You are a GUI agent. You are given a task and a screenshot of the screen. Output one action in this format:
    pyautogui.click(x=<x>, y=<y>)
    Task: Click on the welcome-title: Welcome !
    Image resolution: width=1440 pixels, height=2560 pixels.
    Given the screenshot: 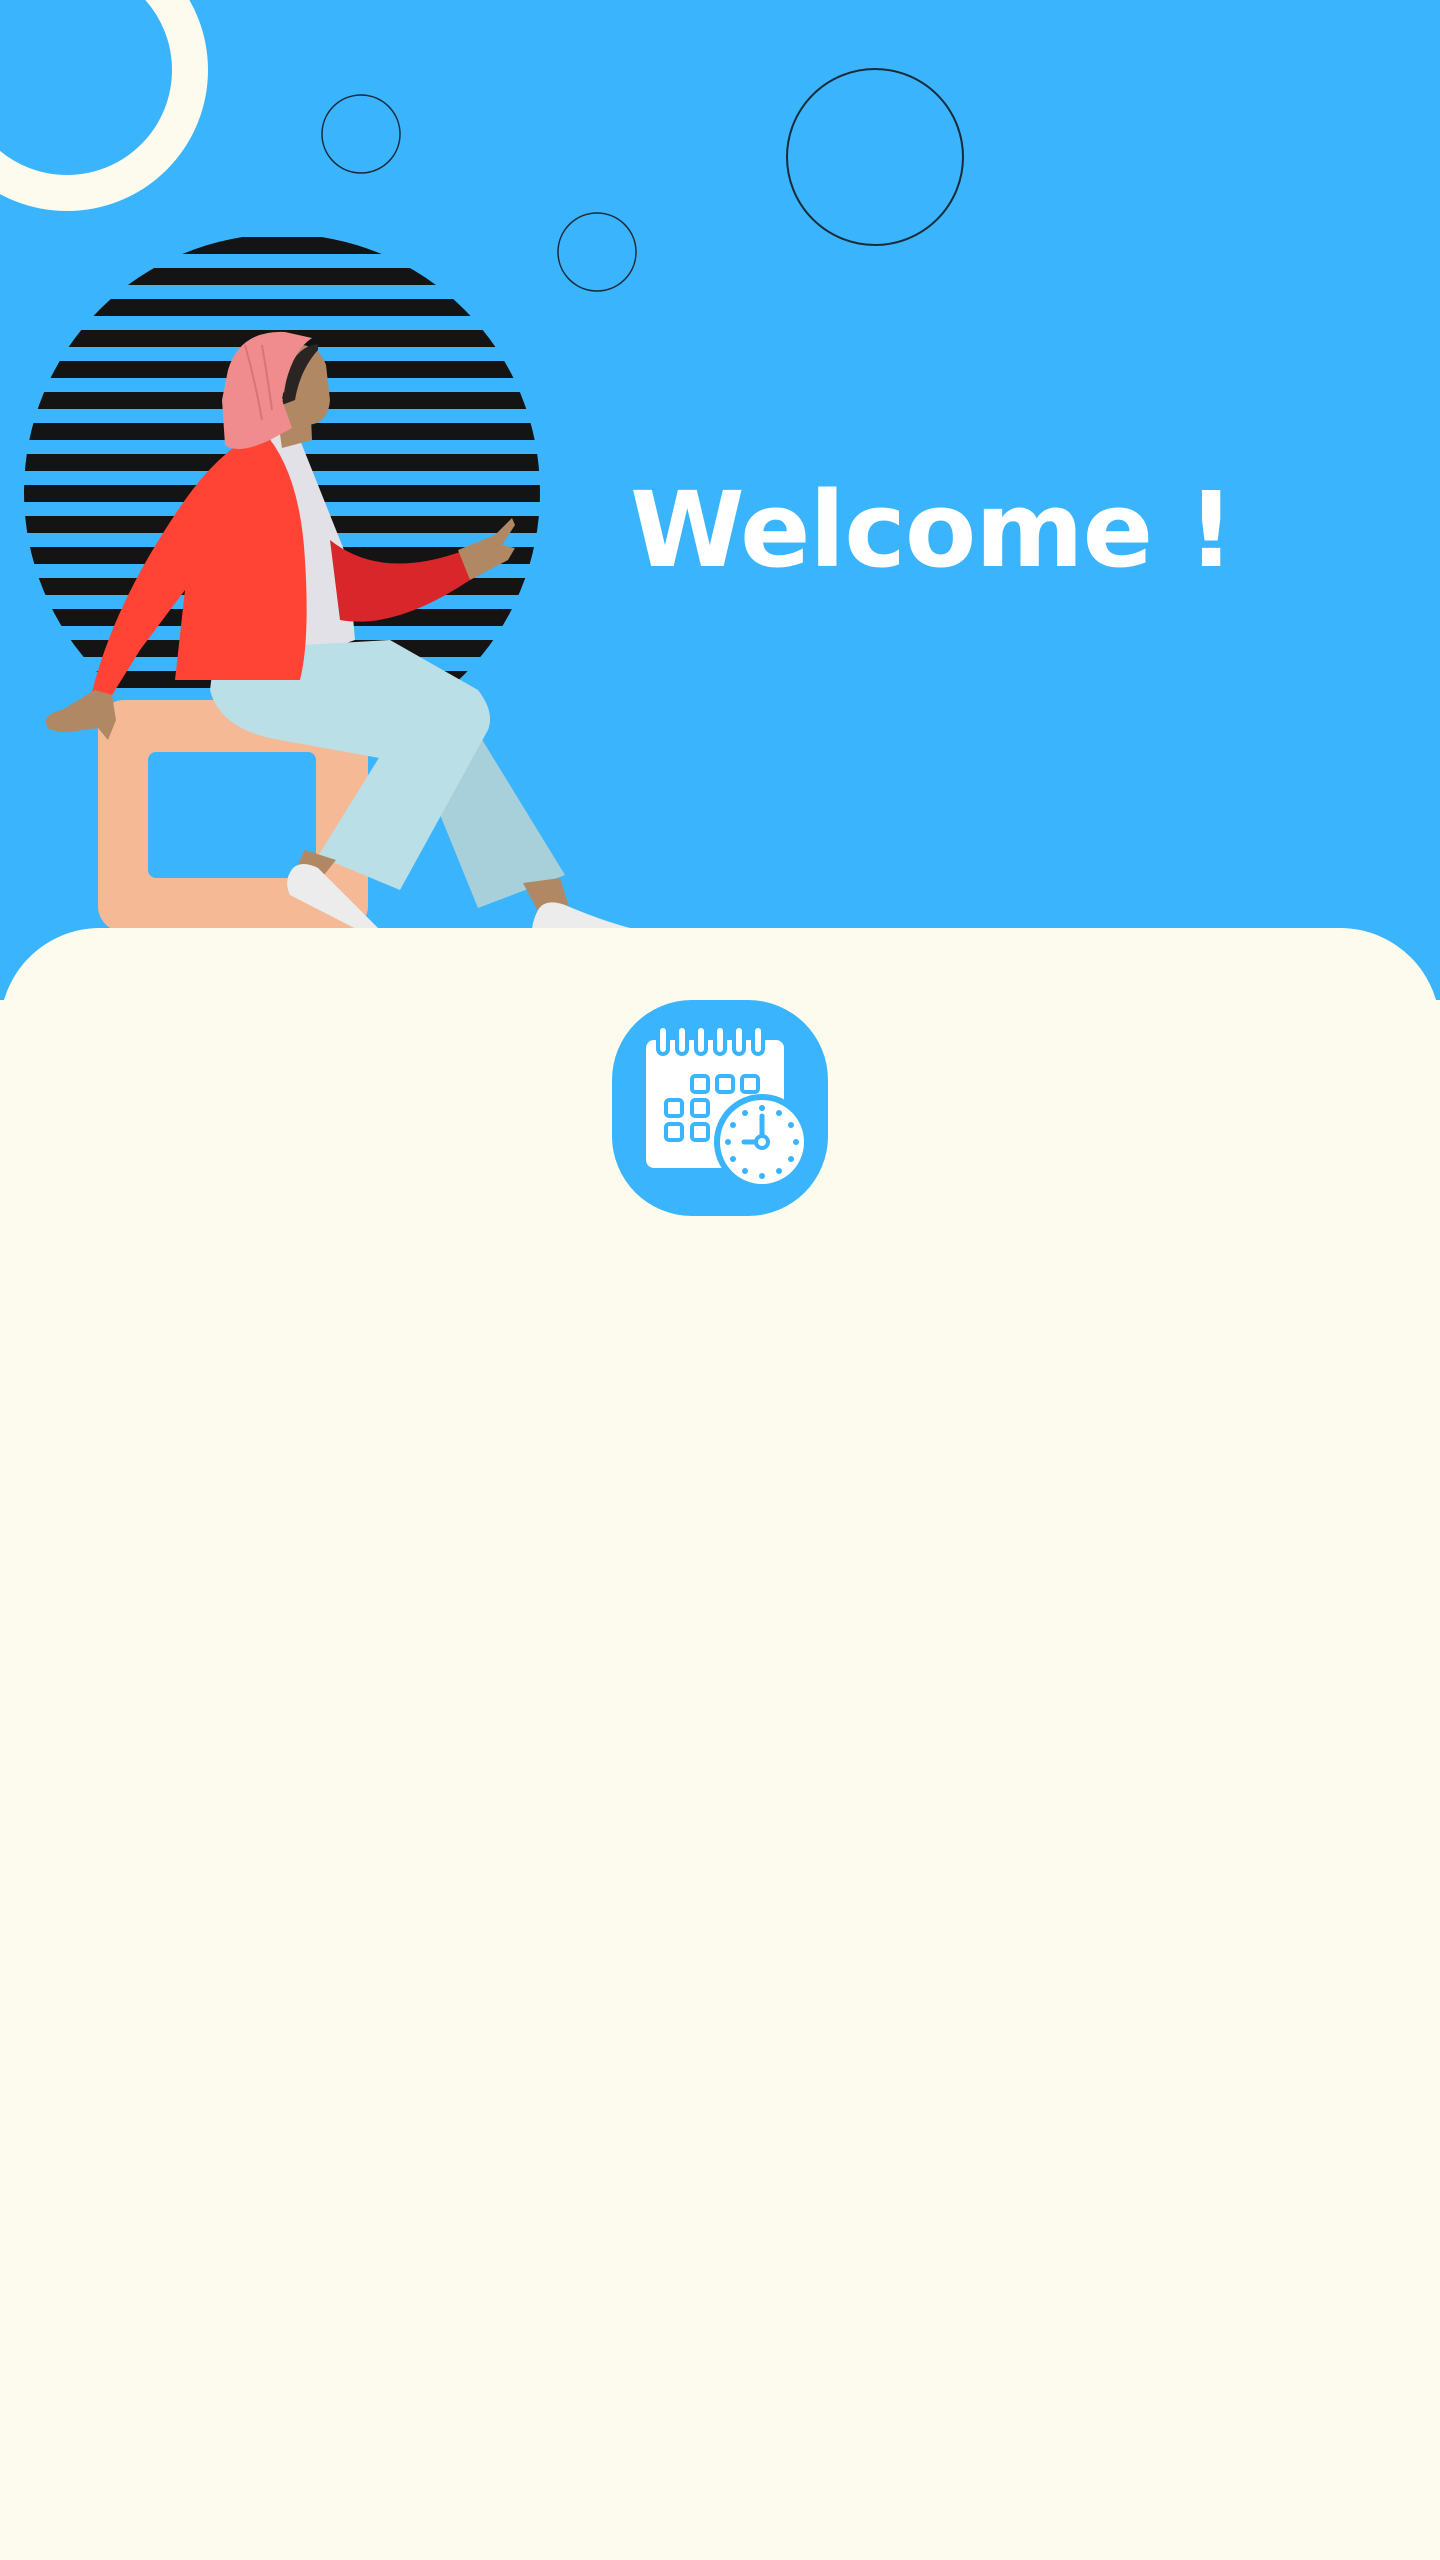 What is the action you would take?
    pyautogui.click(x=932, y=530)
    